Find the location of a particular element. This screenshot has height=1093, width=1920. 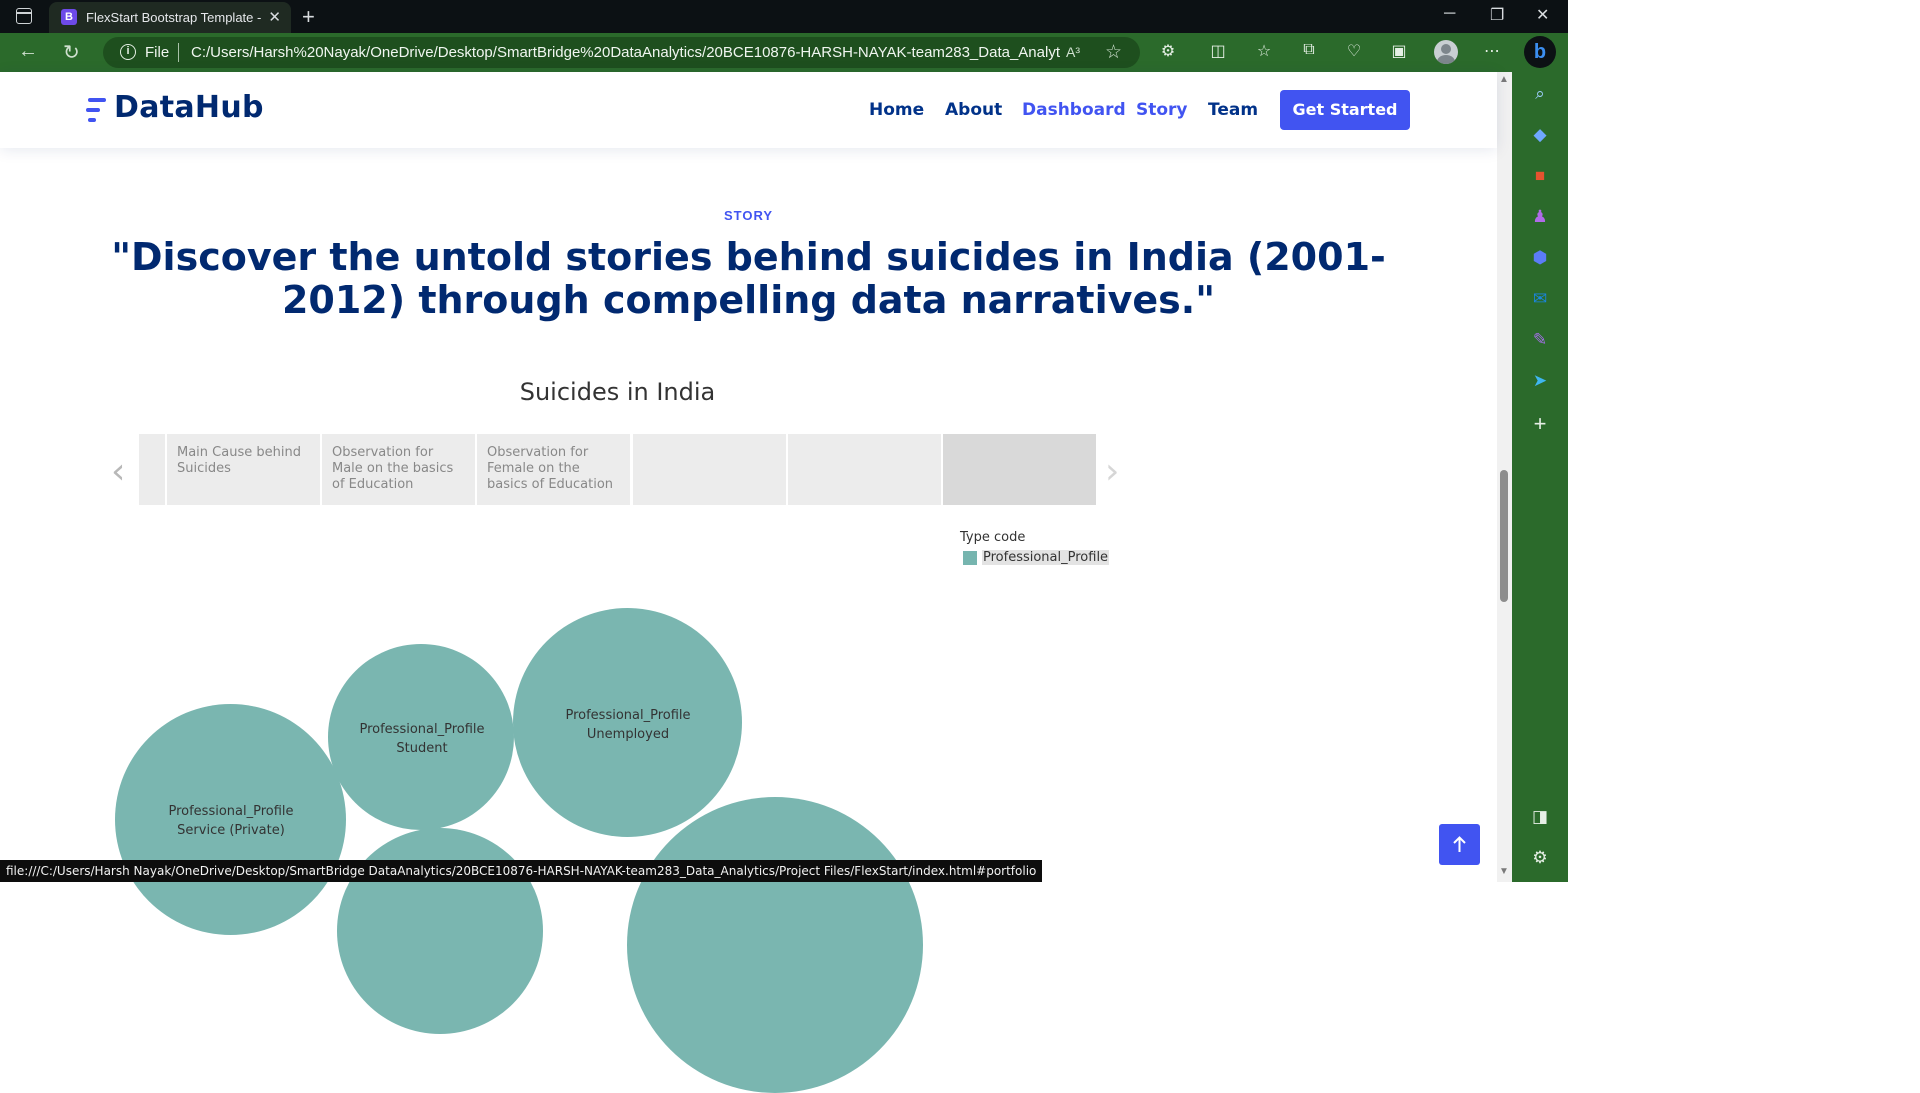

legend-title: Type code is located at coordinates (993, 537).